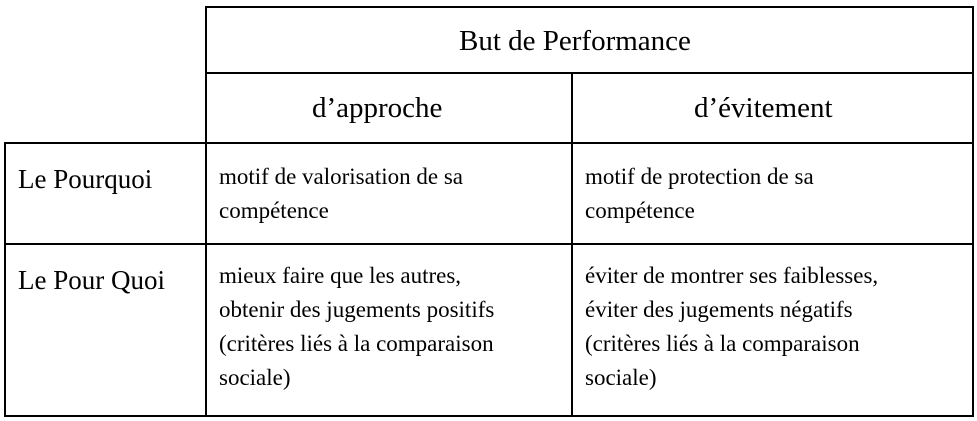 This screenshot has height=421, width=977. What do you see at coordinates (575, 41) in the screenshot?
I see `top-header-cell: But de Performance` at bounding box center [575, 41].